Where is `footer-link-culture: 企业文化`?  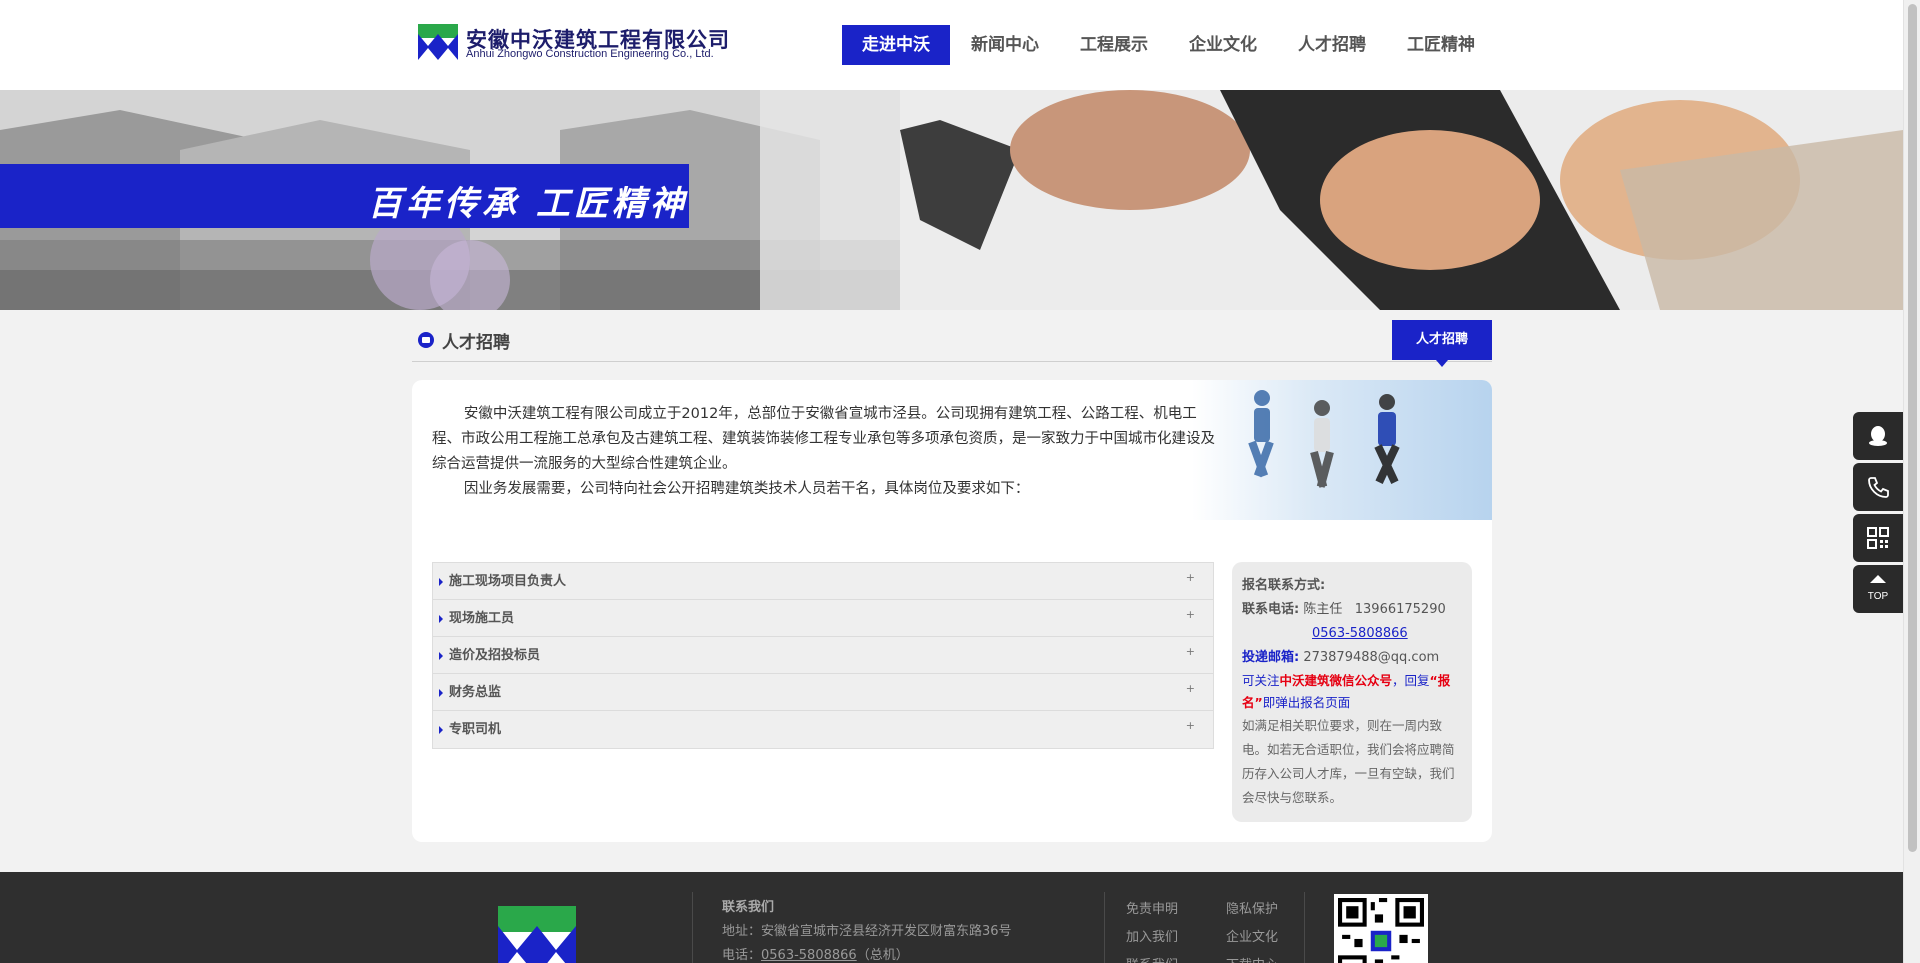 footer-link-culture: 企业文化 is located at coordinates (1276, 938).